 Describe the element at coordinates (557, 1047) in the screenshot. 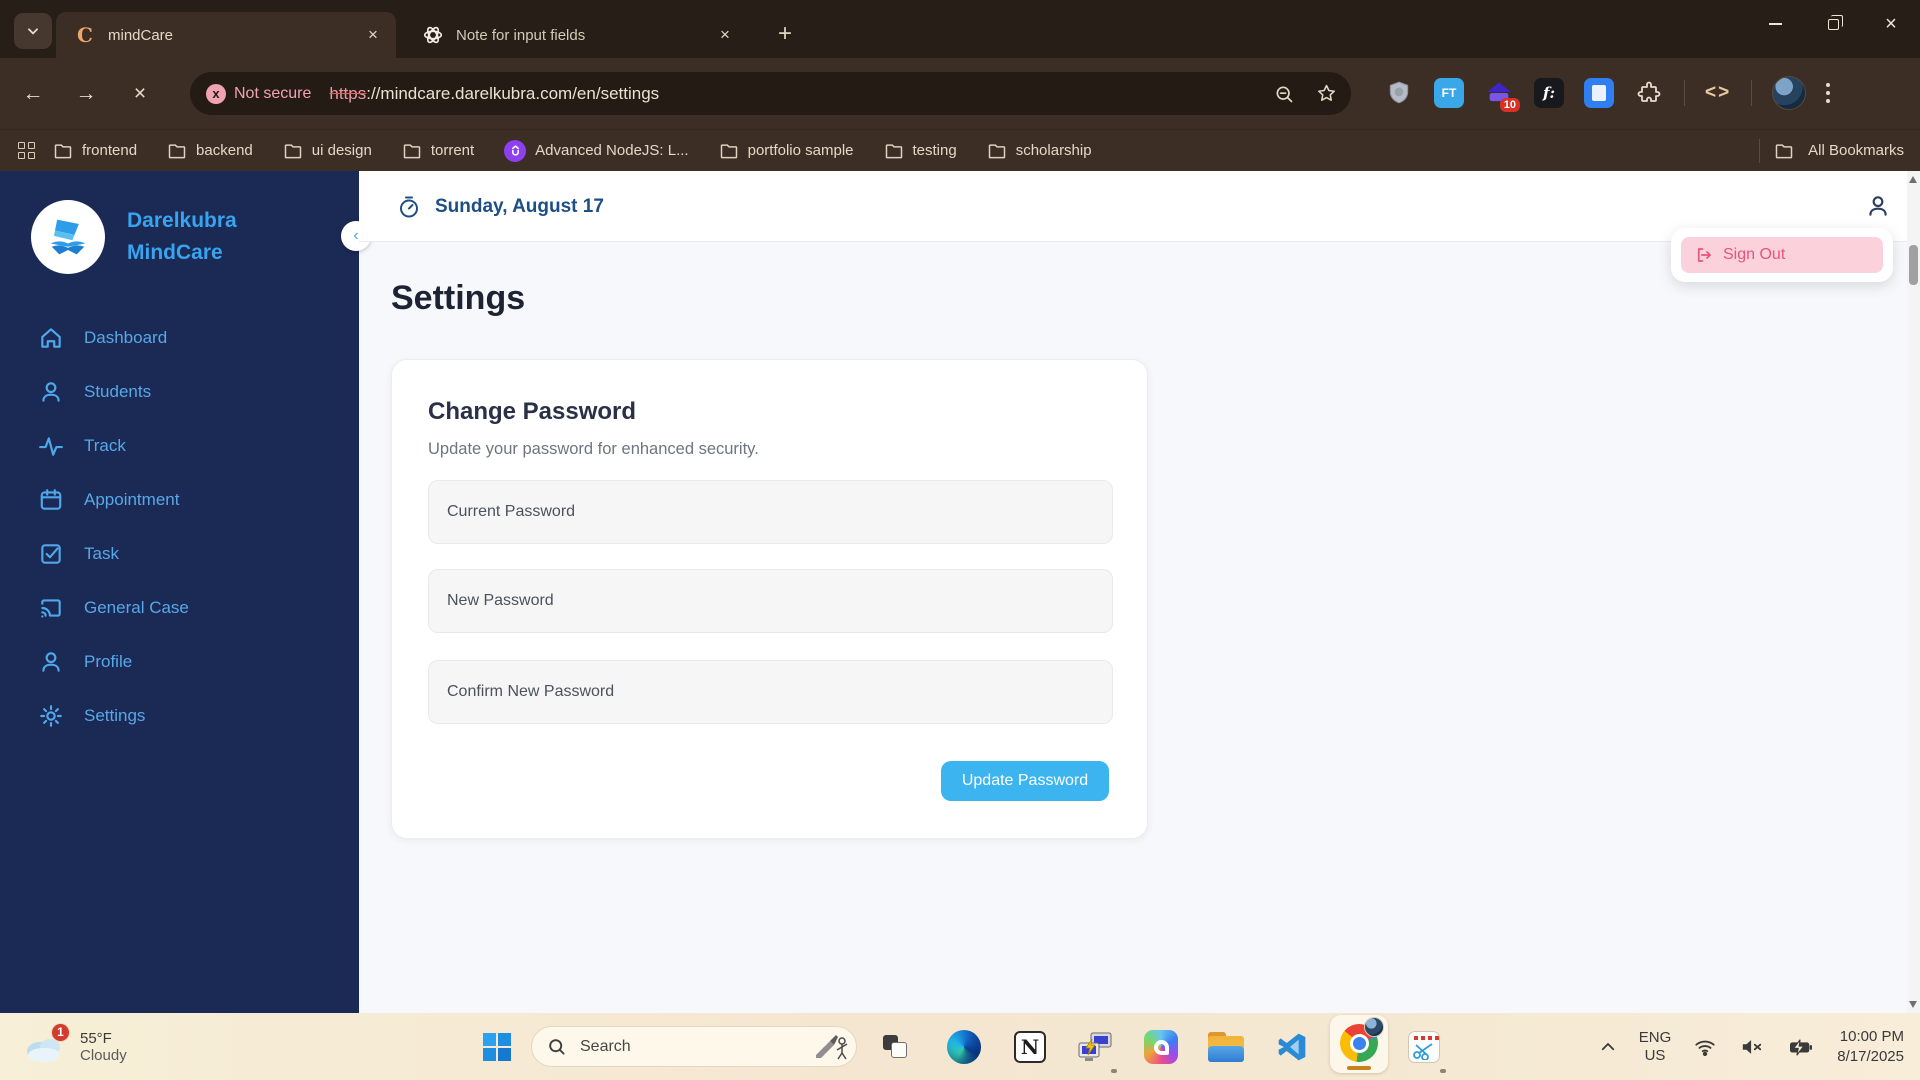

I see `search-icon` at that location.